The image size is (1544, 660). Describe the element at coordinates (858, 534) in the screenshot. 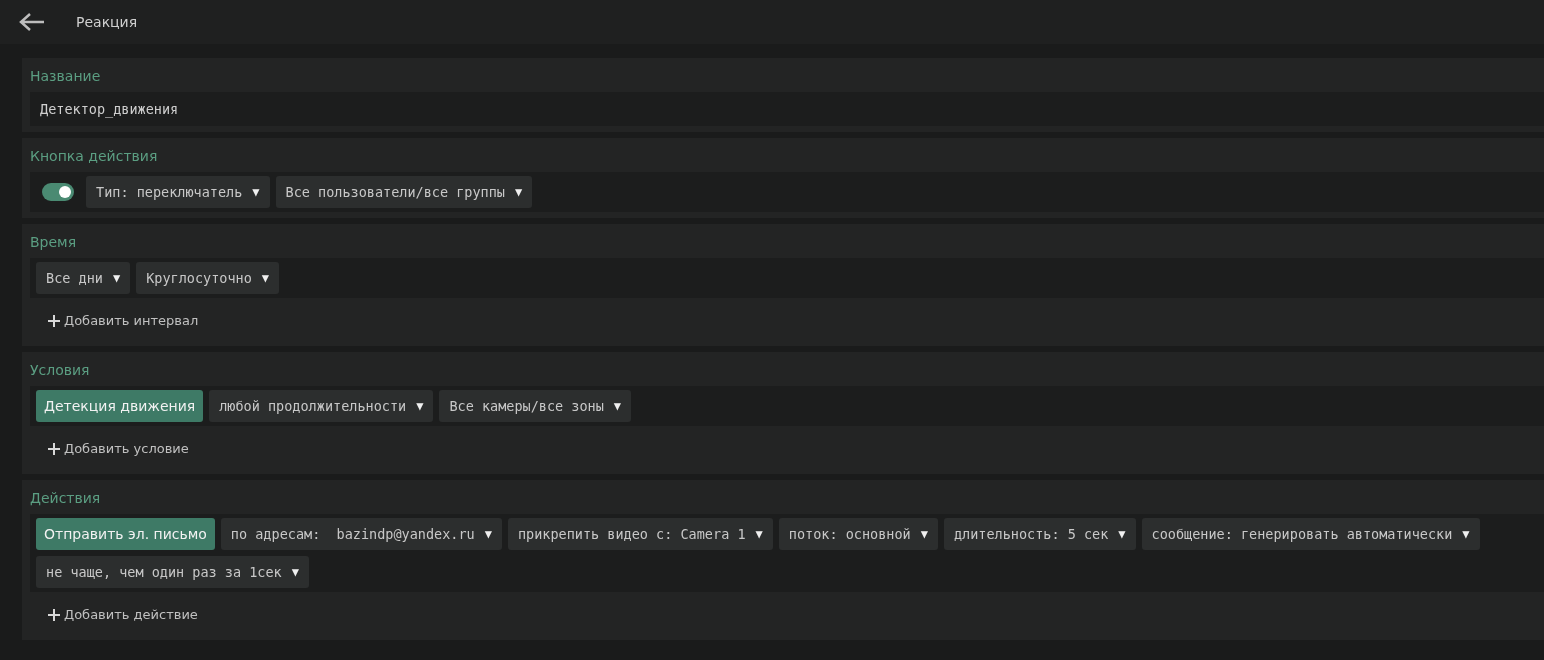

I see `dropdown: поток: основной ▼` at that location.